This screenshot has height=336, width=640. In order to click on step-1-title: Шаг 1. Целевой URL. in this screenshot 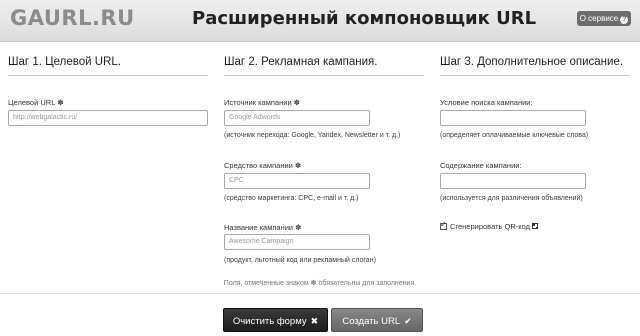, I will do `click(64, 62)`.